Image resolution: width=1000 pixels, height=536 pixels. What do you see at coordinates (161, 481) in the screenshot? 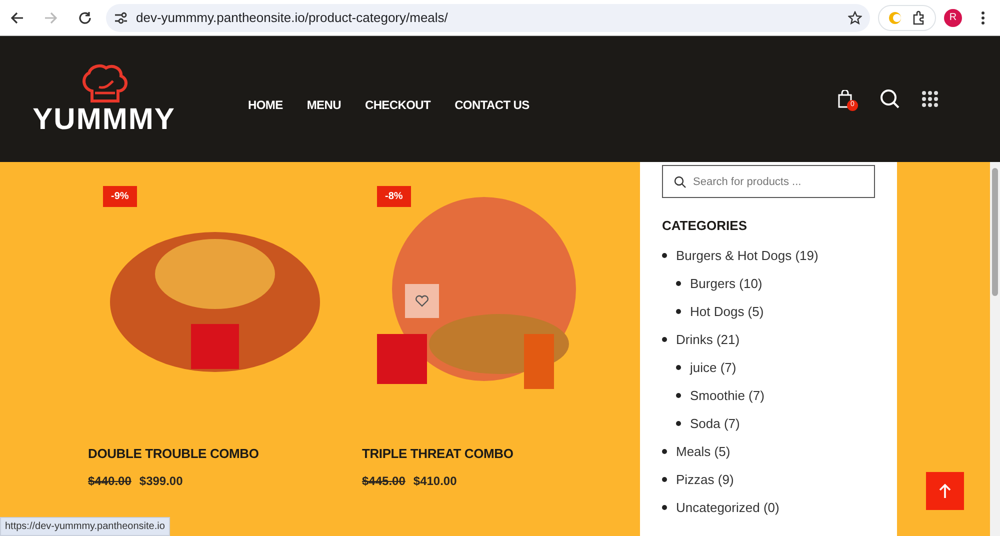
I see `sale-price: $399.00` at bounding box center [161, 481].